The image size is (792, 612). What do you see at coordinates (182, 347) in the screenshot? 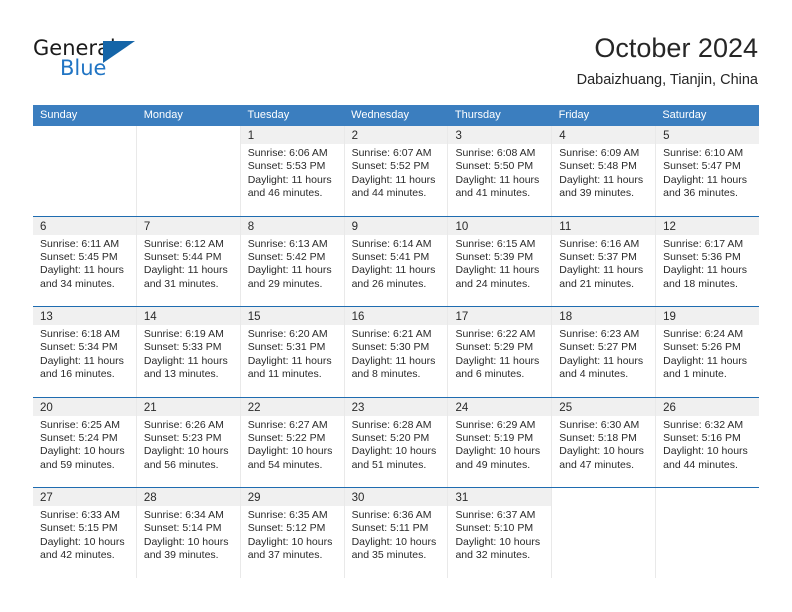
I see `sunset-line: Sunset: 5:33 PM` at bounding box center [182, 347].